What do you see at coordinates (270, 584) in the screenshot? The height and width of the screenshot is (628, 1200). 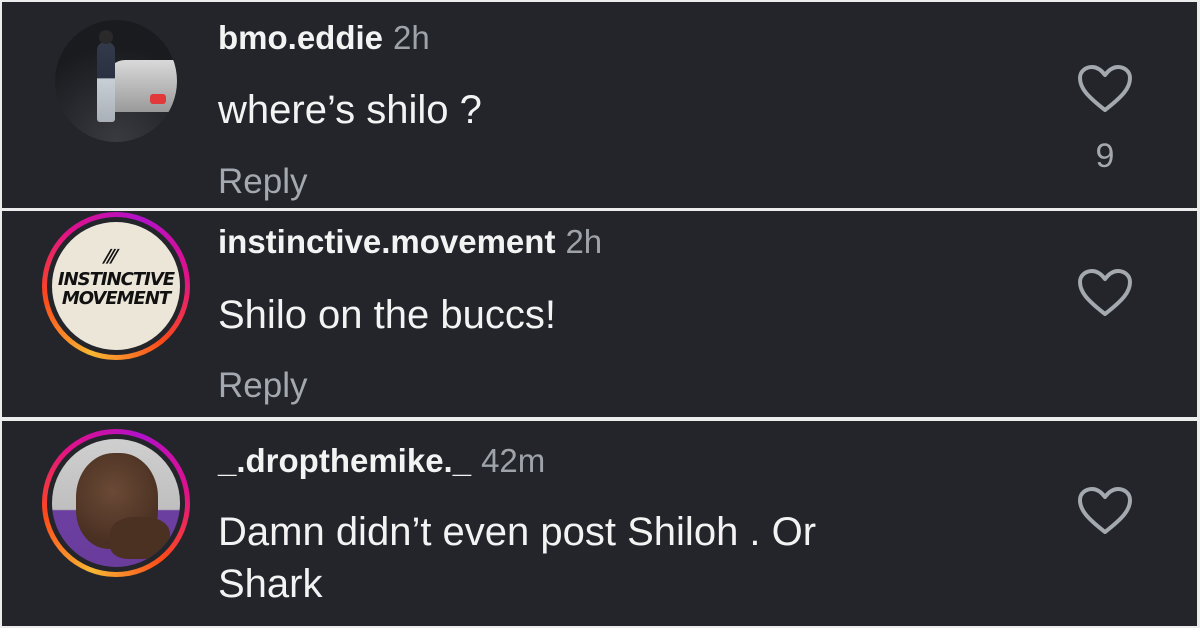 I see `comment-text-line-2: Shark` at bounding box center [270, 584].